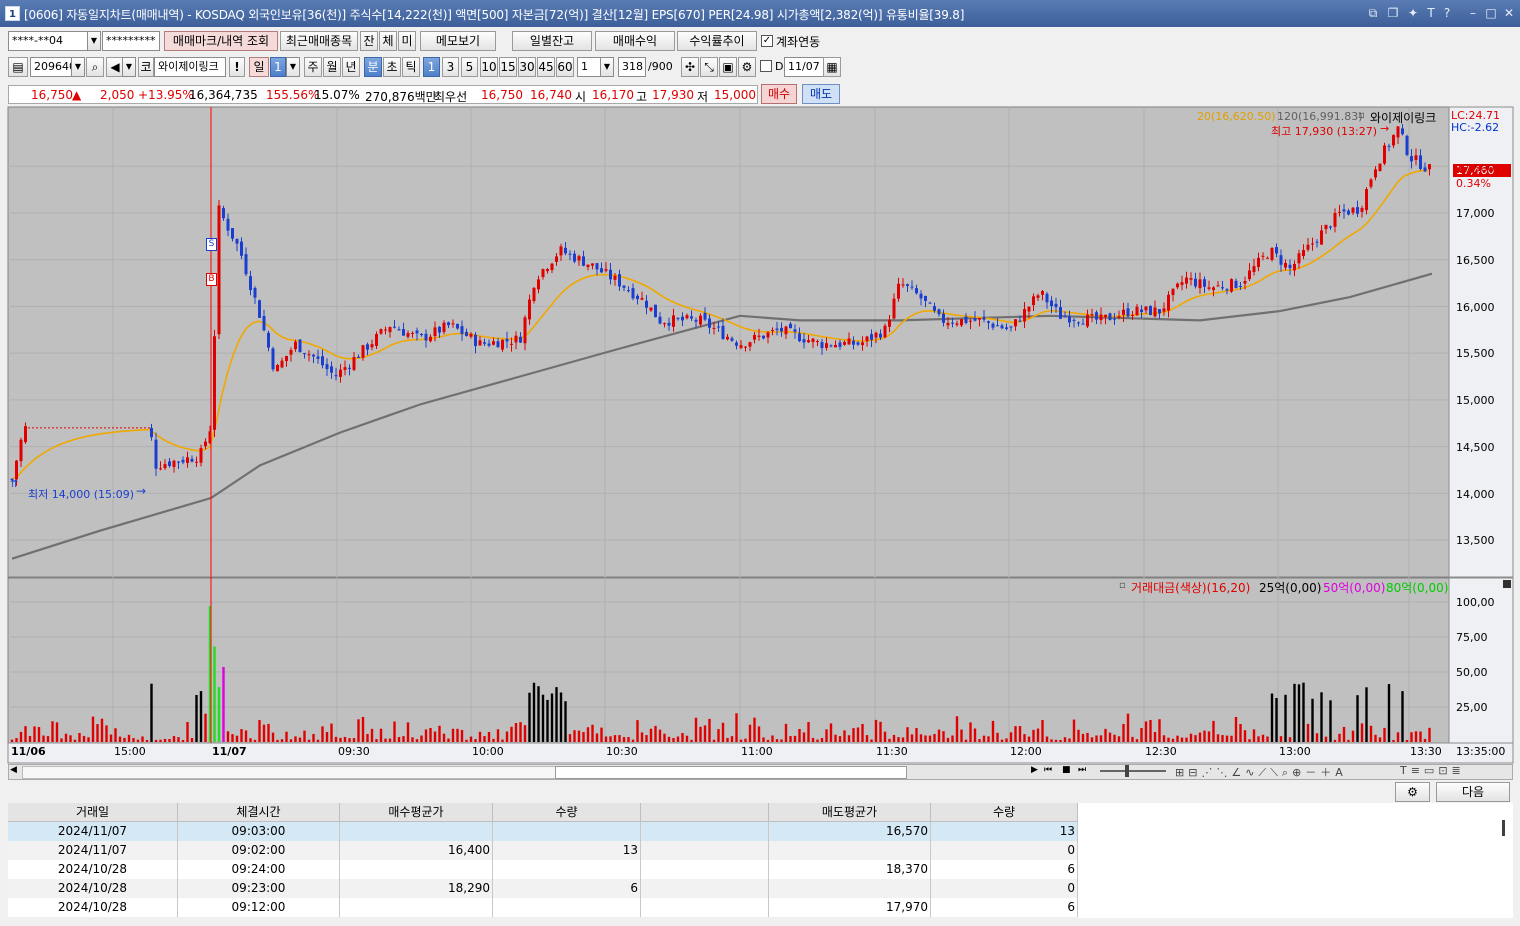 The image size is (1520, 926). What do you see at coordinates (12, 13) in the screenshot?
I see `window-number: 1` at bounding box center [12, 13].